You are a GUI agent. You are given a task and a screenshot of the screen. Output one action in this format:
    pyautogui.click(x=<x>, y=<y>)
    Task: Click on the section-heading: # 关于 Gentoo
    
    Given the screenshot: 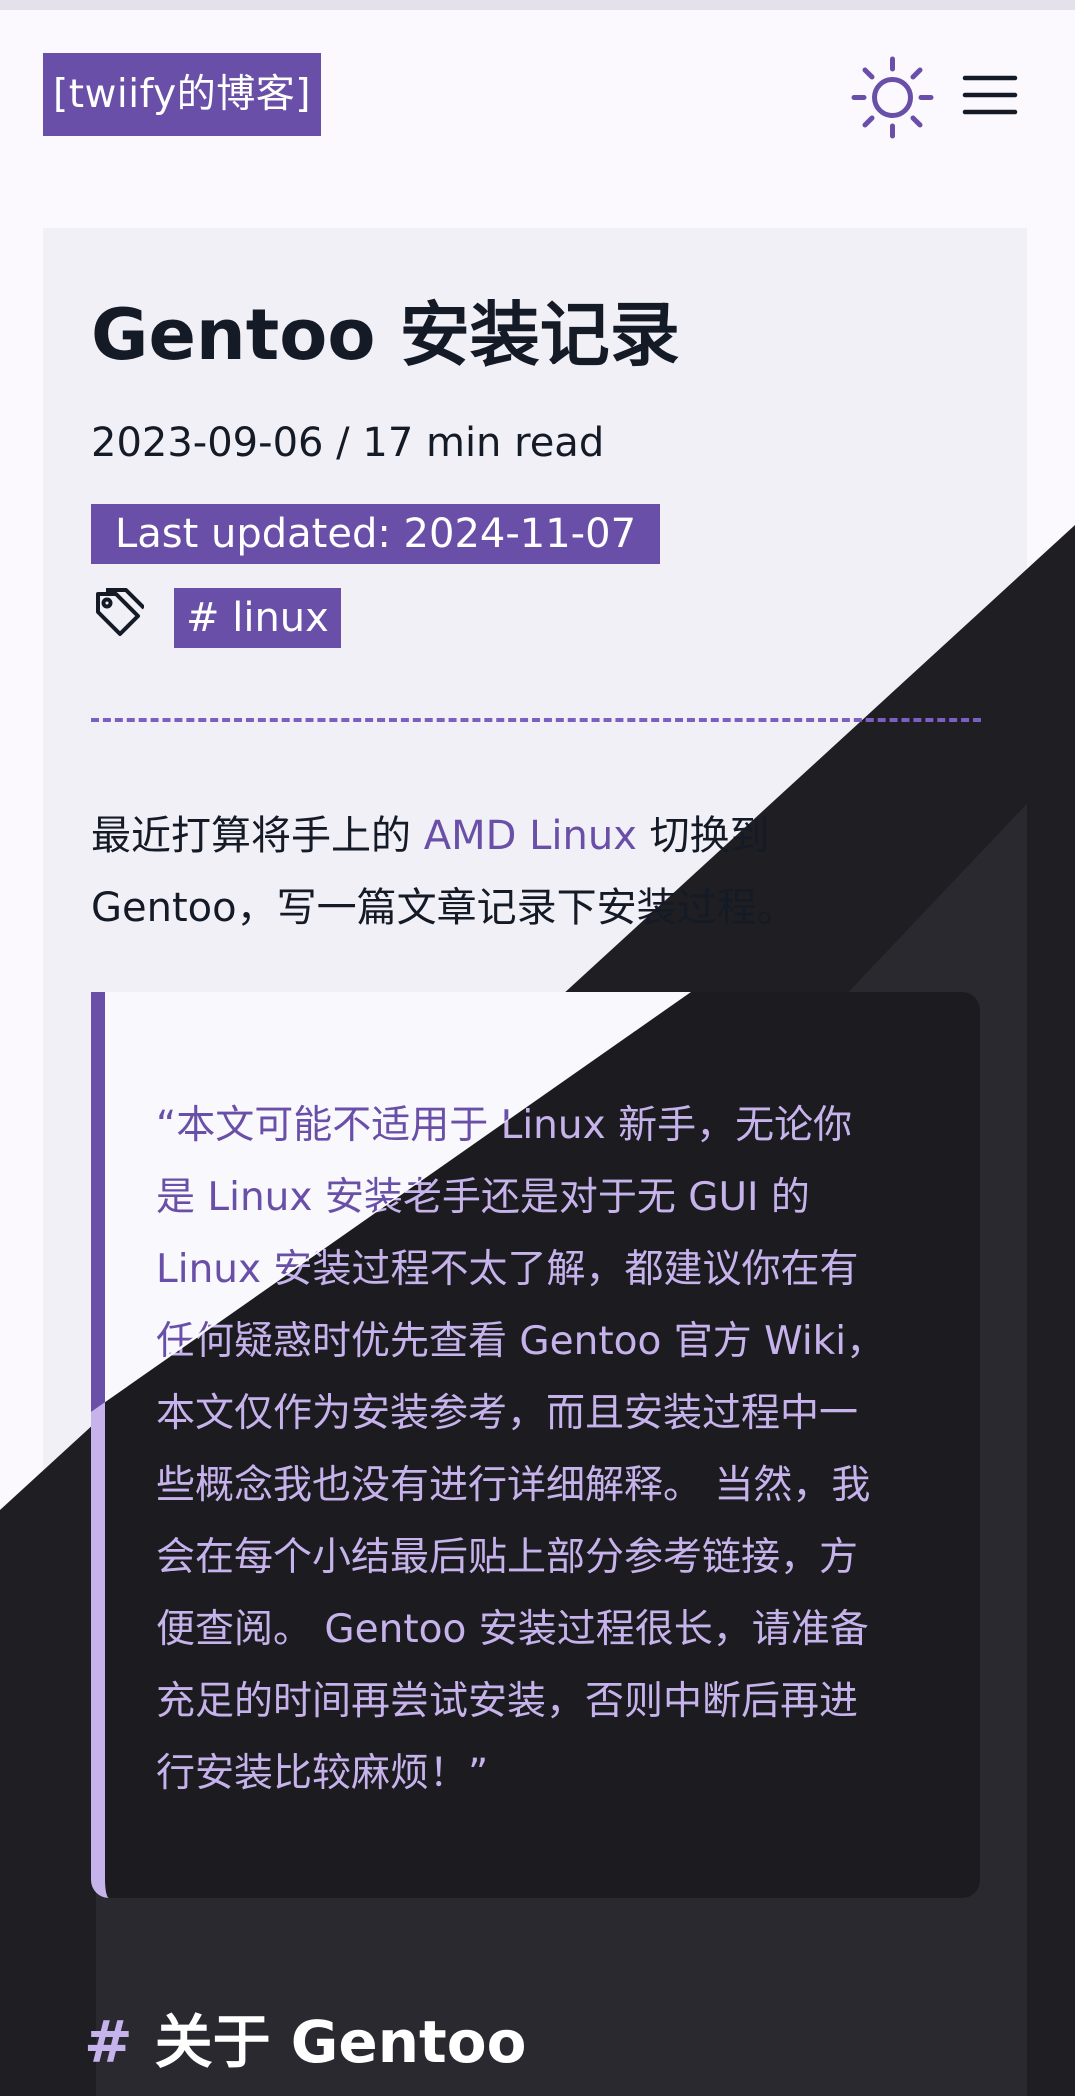 What is the action you would take?
    pyautogui.click(x=305, y=2037)
    